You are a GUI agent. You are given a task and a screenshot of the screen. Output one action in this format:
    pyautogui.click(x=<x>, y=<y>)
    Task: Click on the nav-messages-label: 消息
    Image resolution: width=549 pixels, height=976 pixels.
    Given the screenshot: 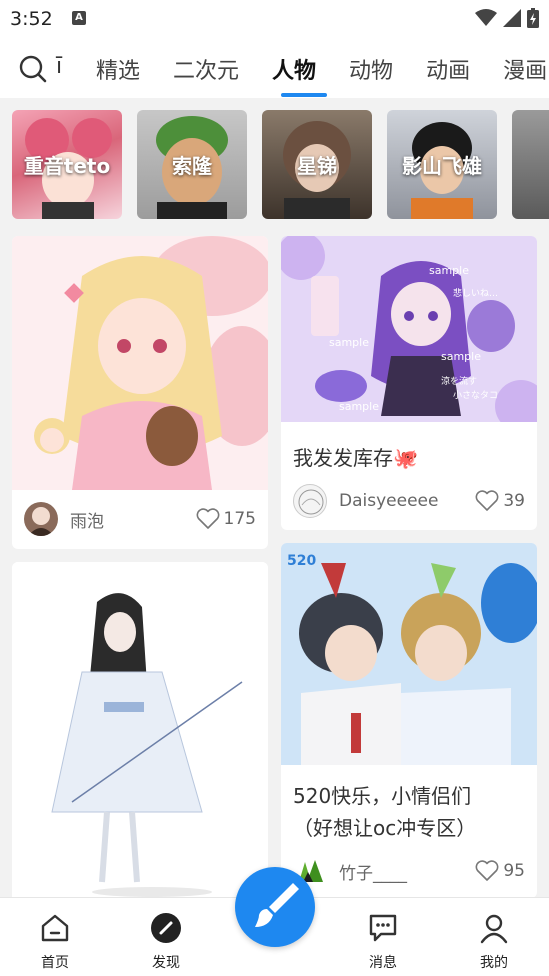 What is the action you would take?
    pyautogui.click(x=383, y=963)
    